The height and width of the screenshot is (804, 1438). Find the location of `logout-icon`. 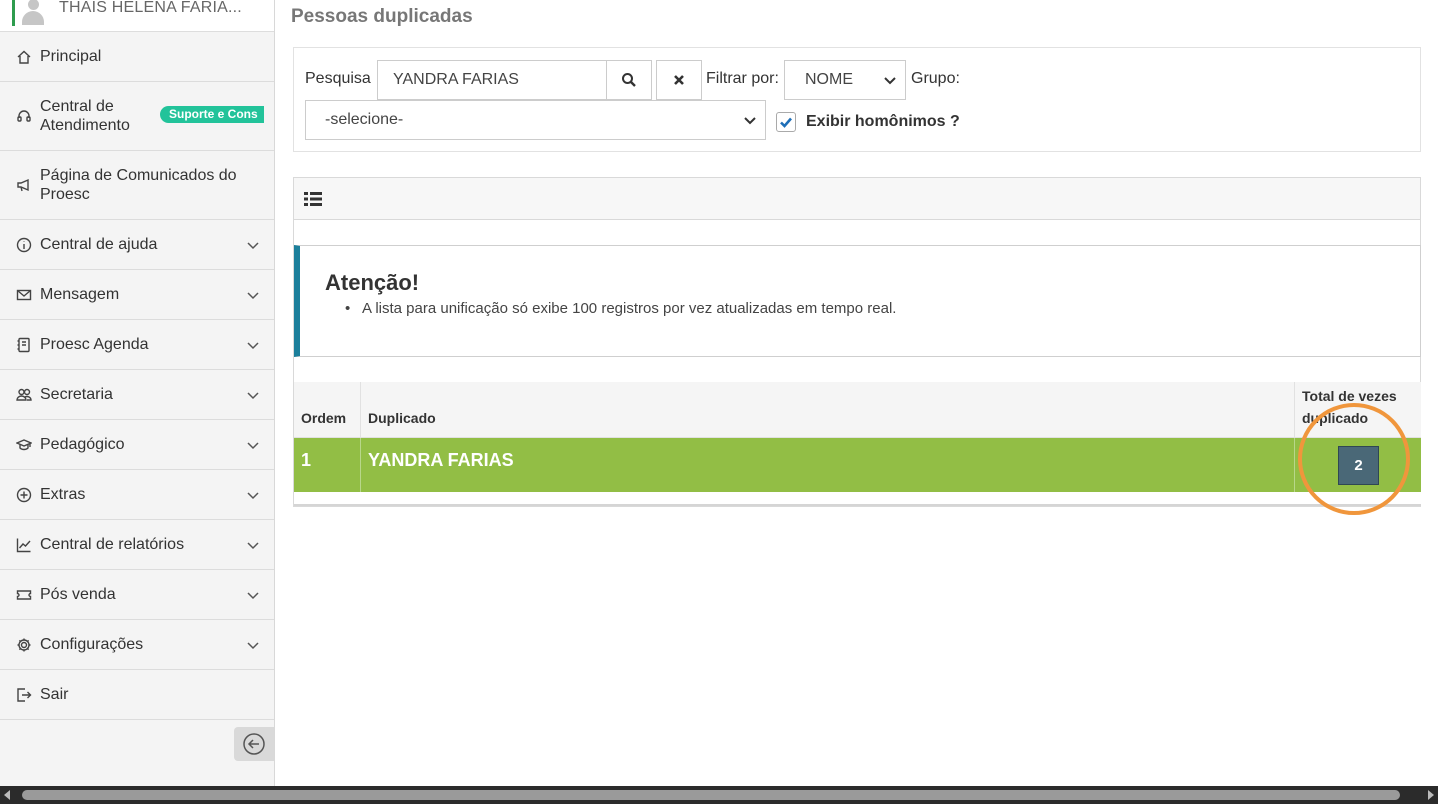

logout-icon is located at coordinates (24, 695).